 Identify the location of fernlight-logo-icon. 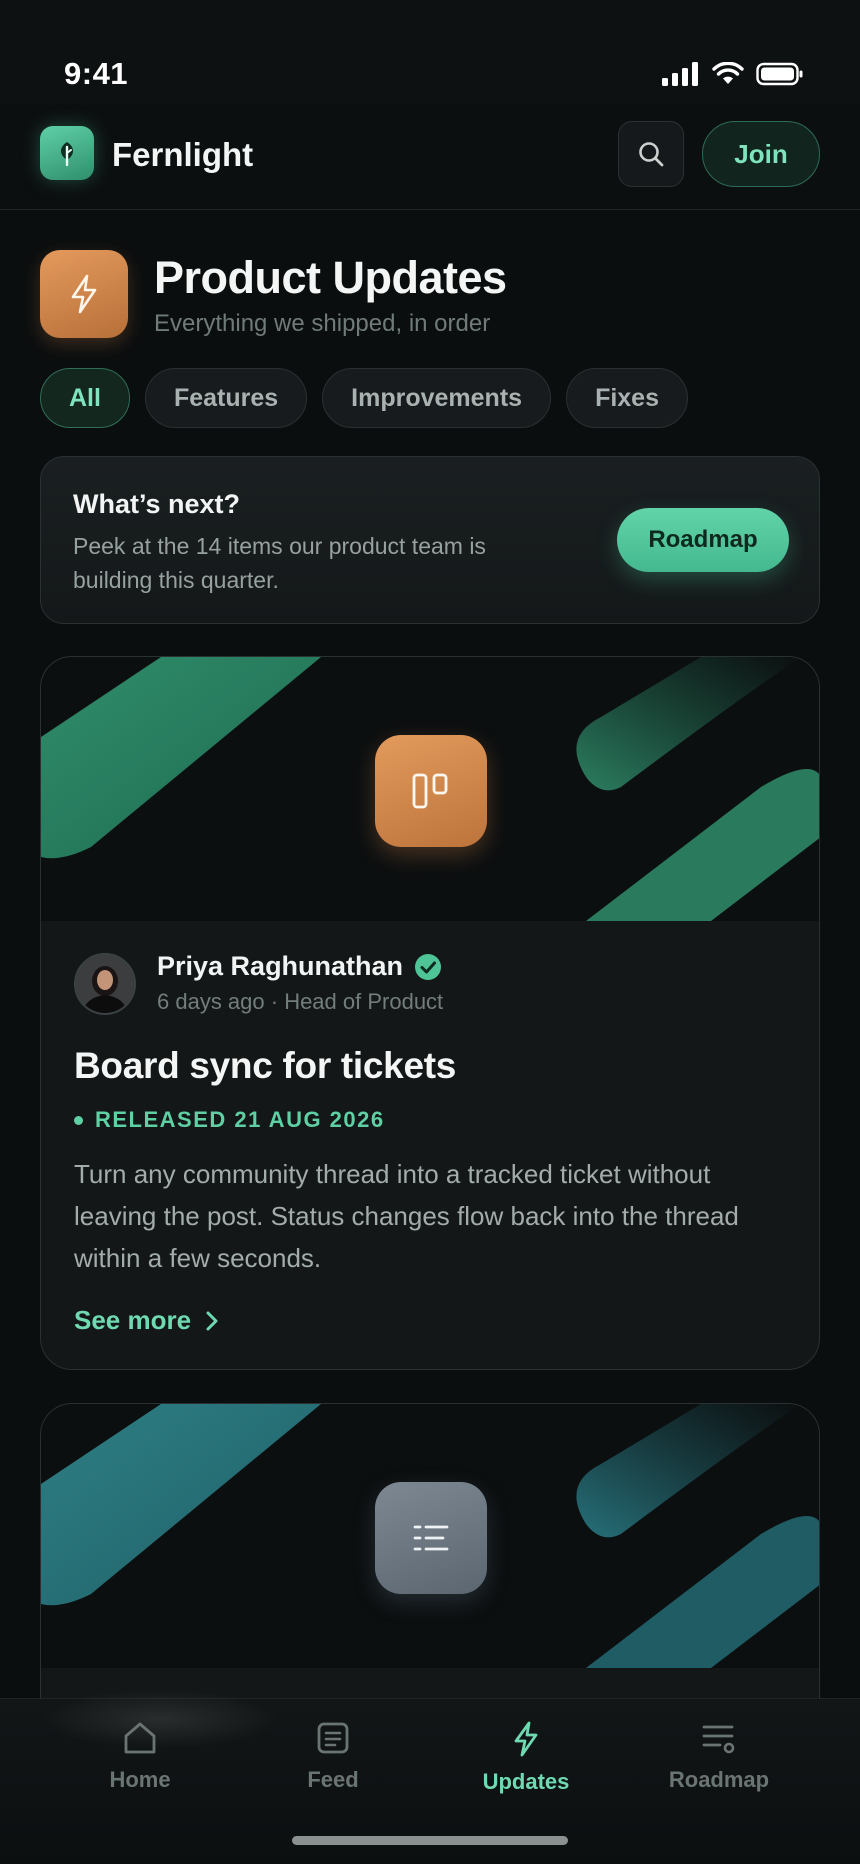
(67, 153).